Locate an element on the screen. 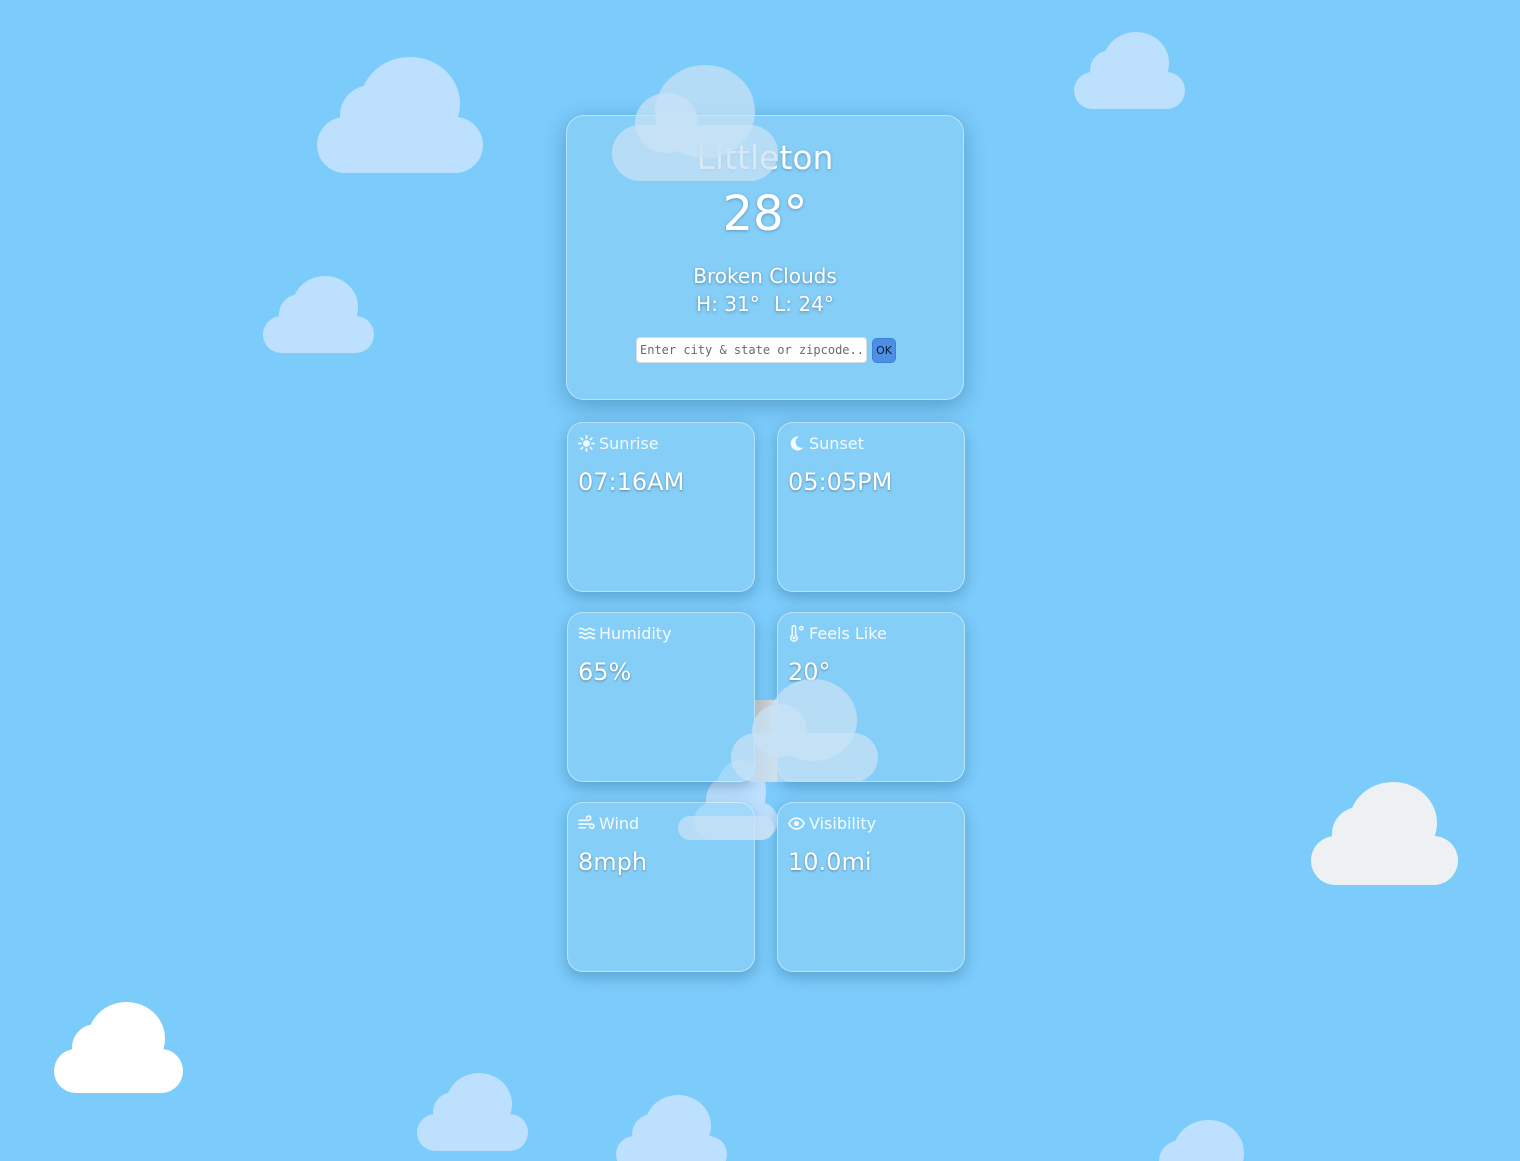  tile-header: Sunrise is located at coordinates (618, 443).